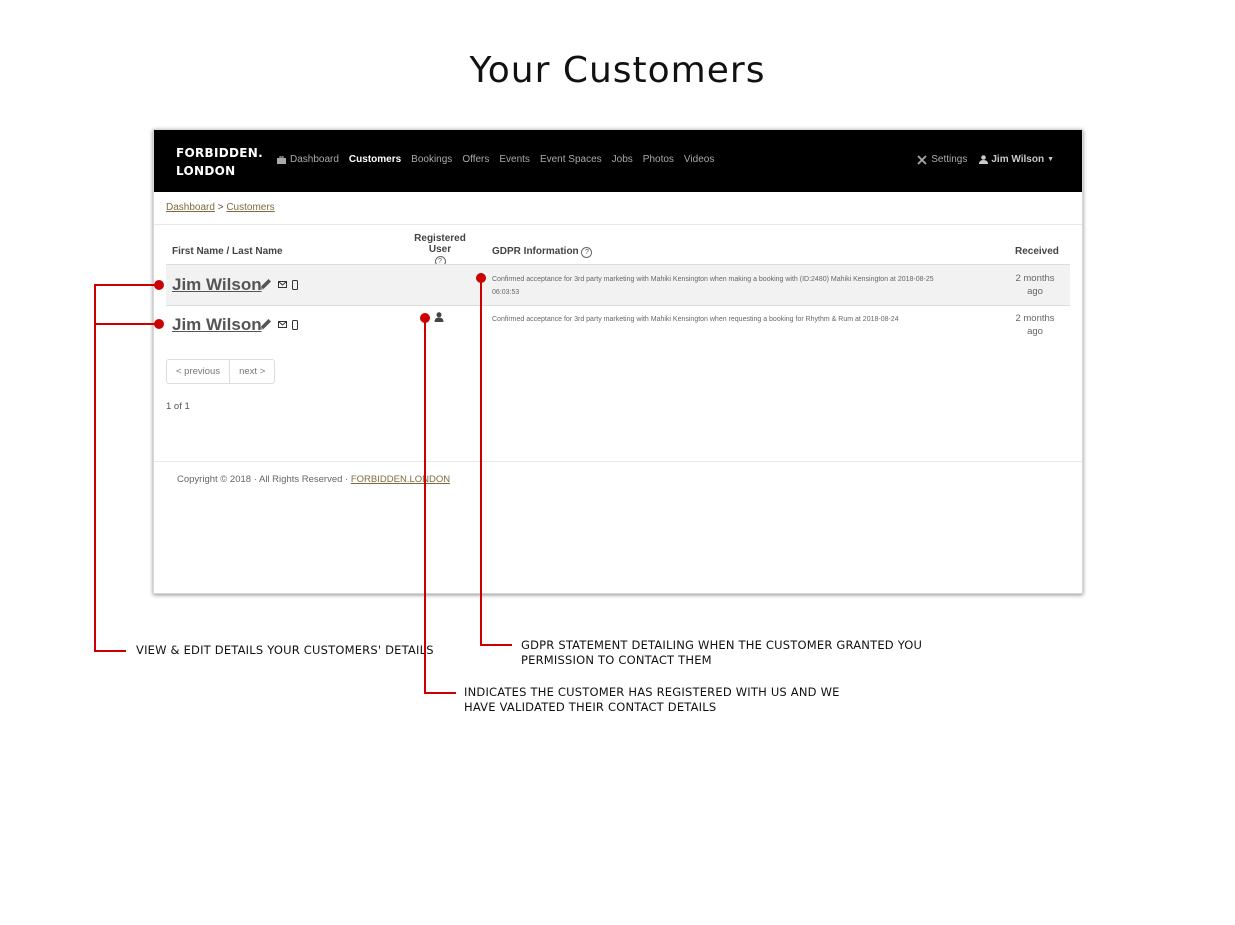 This screenshot has width=1235, height=925. Describe the element at coordinates (506, 292) in the screenshot. I see `gdpr-line: 06:03:53` at that location.